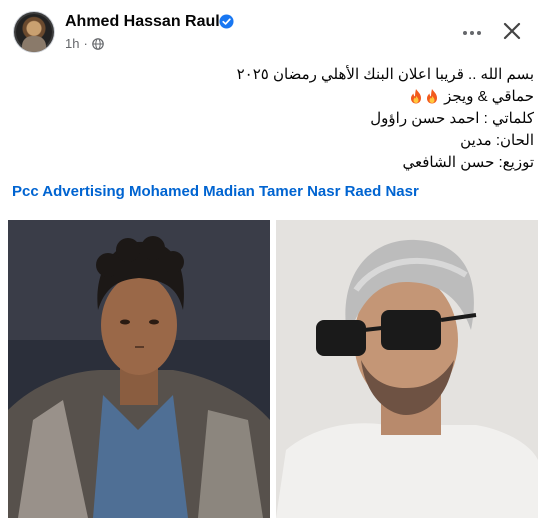  I want to click on avatar-shoulders, so click(34, 44).